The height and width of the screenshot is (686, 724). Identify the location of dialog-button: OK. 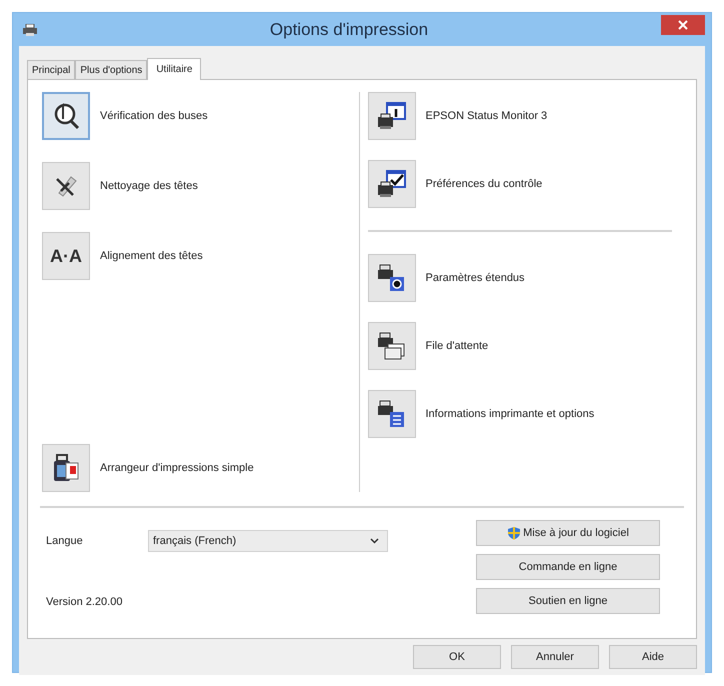
(457, 657).